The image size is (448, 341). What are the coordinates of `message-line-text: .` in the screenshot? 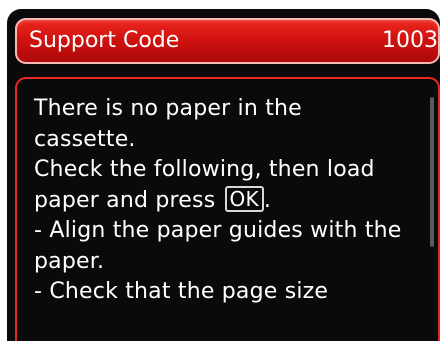 It's located at (267, 200).